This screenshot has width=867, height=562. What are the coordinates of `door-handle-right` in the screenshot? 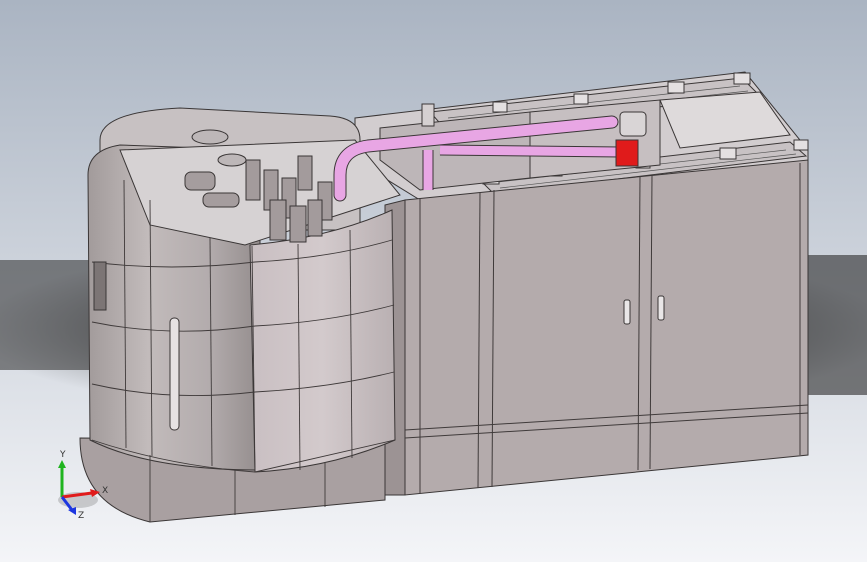 It's located at (661, 308).